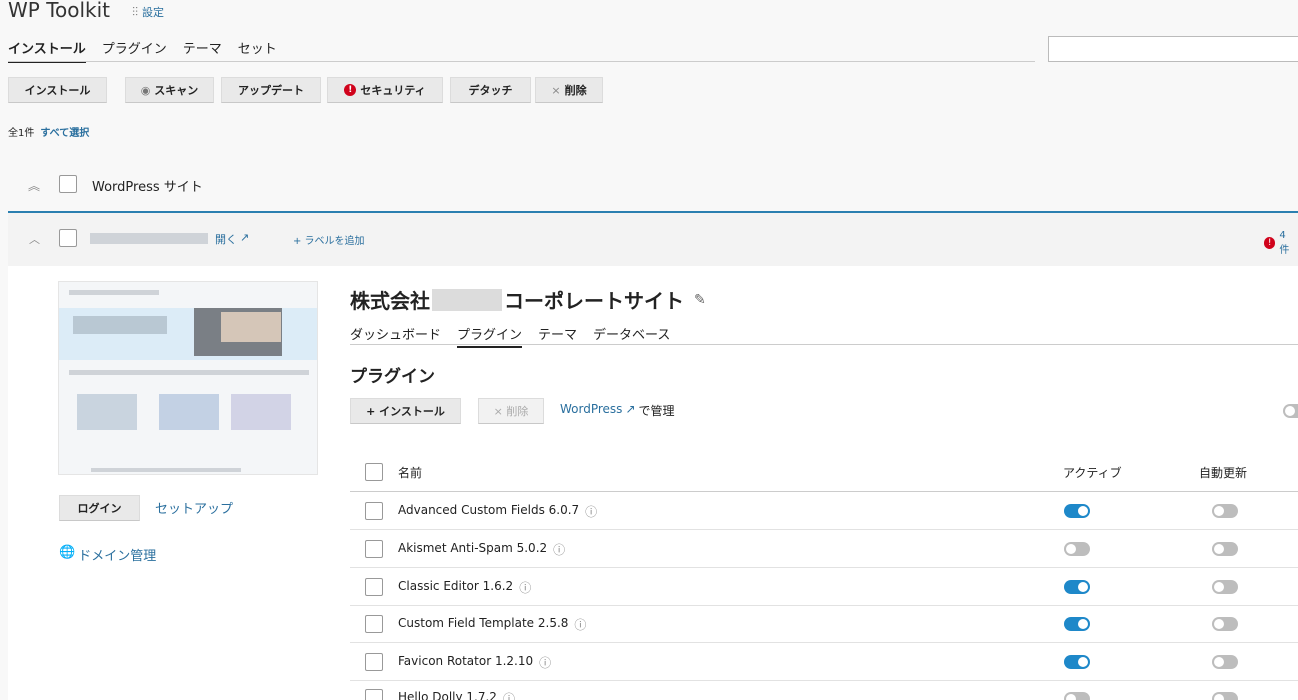  What do you see at coordinates (34, 185) in the screenshot?
I see `collapse-all-icon: ︽` at bounding box center [34, 185].